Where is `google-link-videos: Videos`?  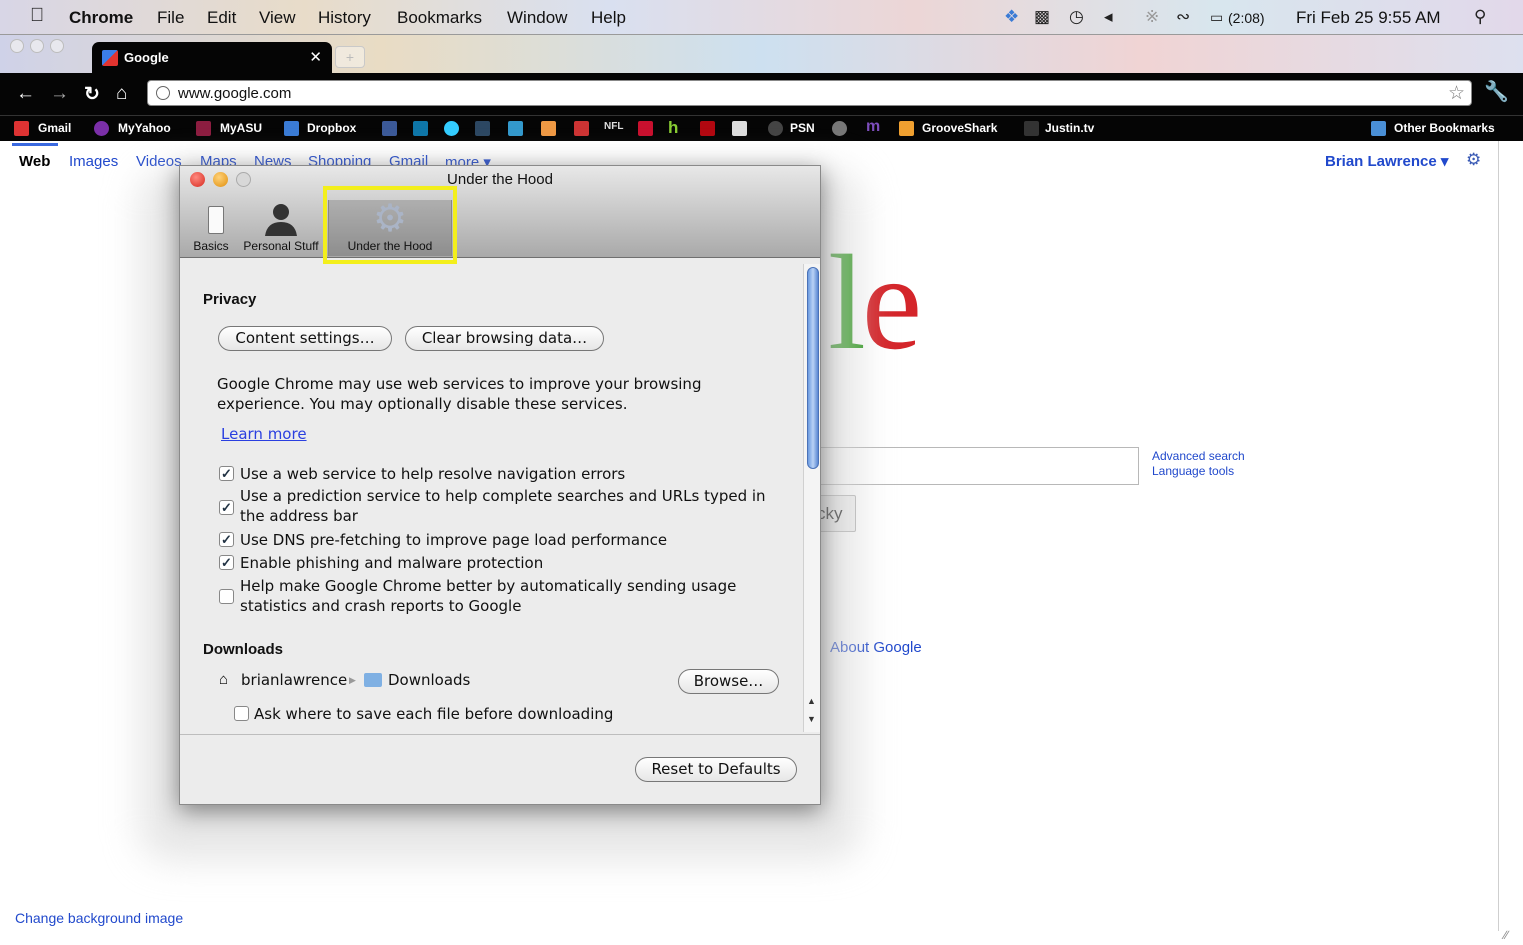
google-link-videos: Videos is located at coordinates (159, 161).